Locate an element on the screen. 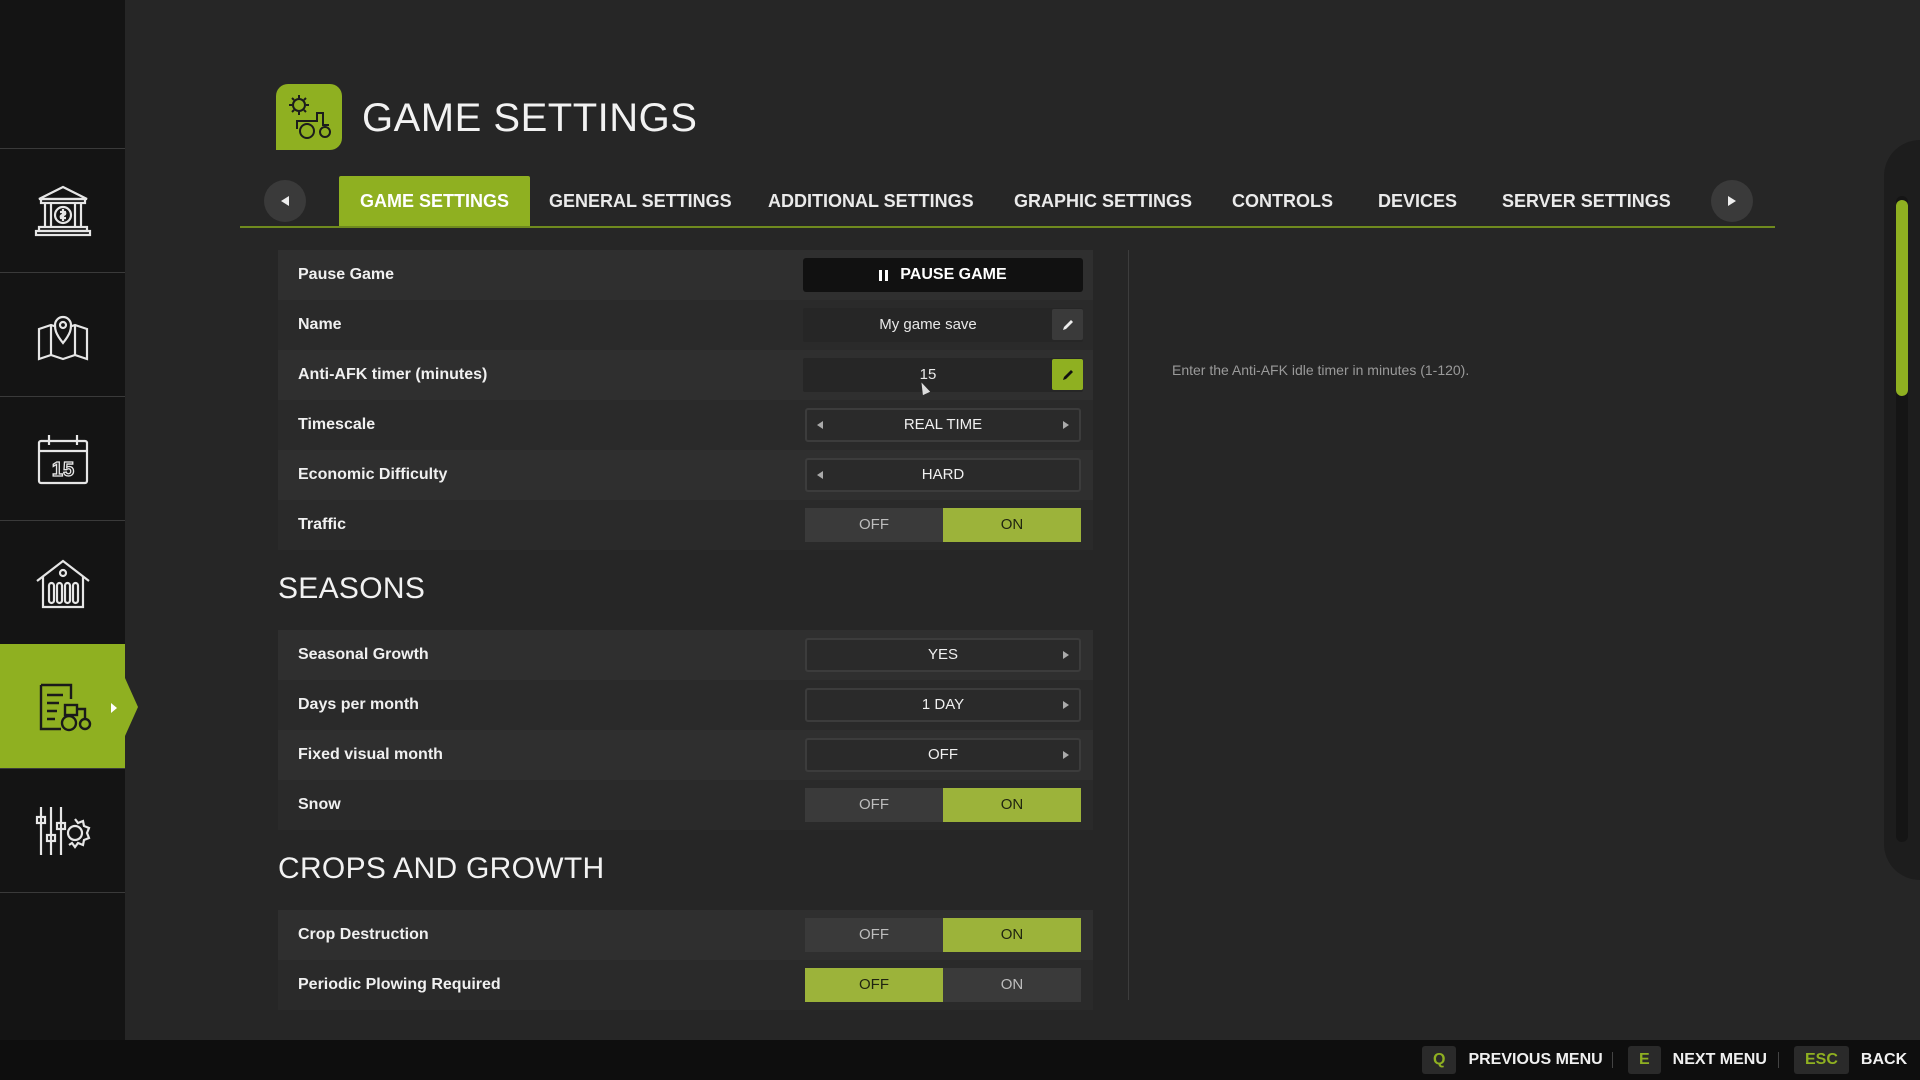  setting-label: Economic Difficulty is located at coordinates (373, 474).